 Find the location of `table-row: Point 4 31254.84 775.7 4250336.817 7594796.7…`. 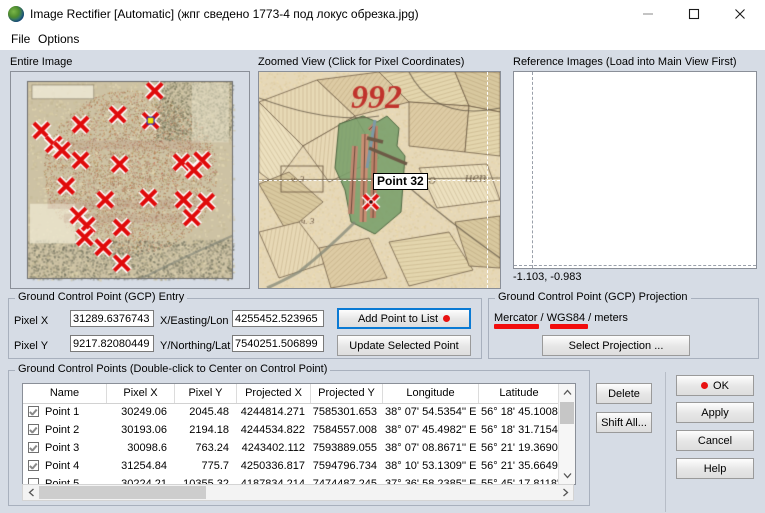

table-row: Point 4 31254.84 775.7 4250336.817 7594796.7… is located at coordinates (293, 466).